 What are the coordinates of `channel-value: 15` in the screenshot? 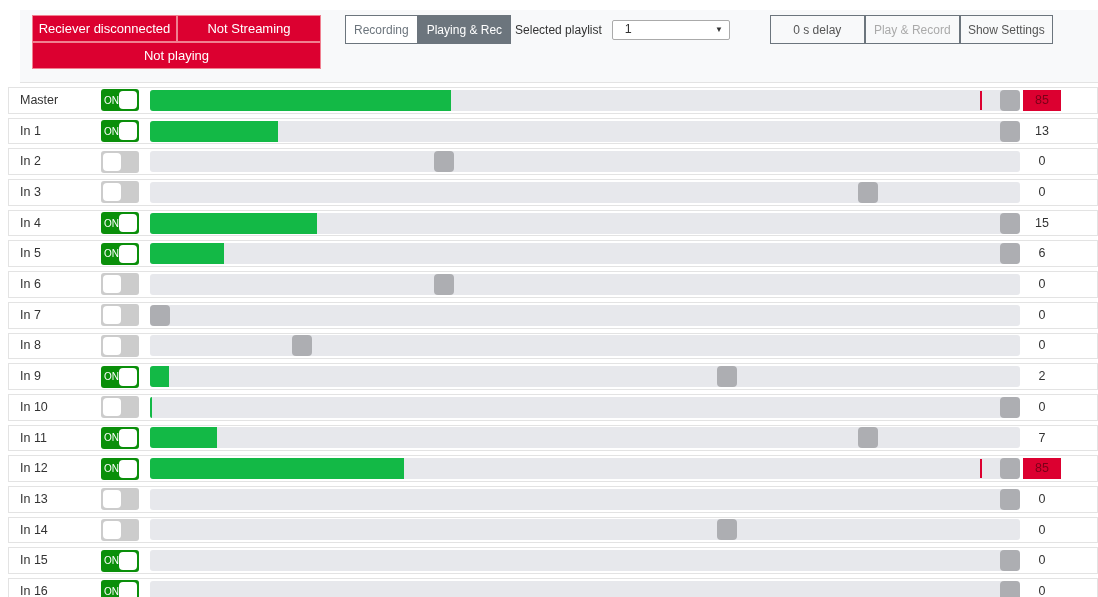 It's located at (1042, 223).